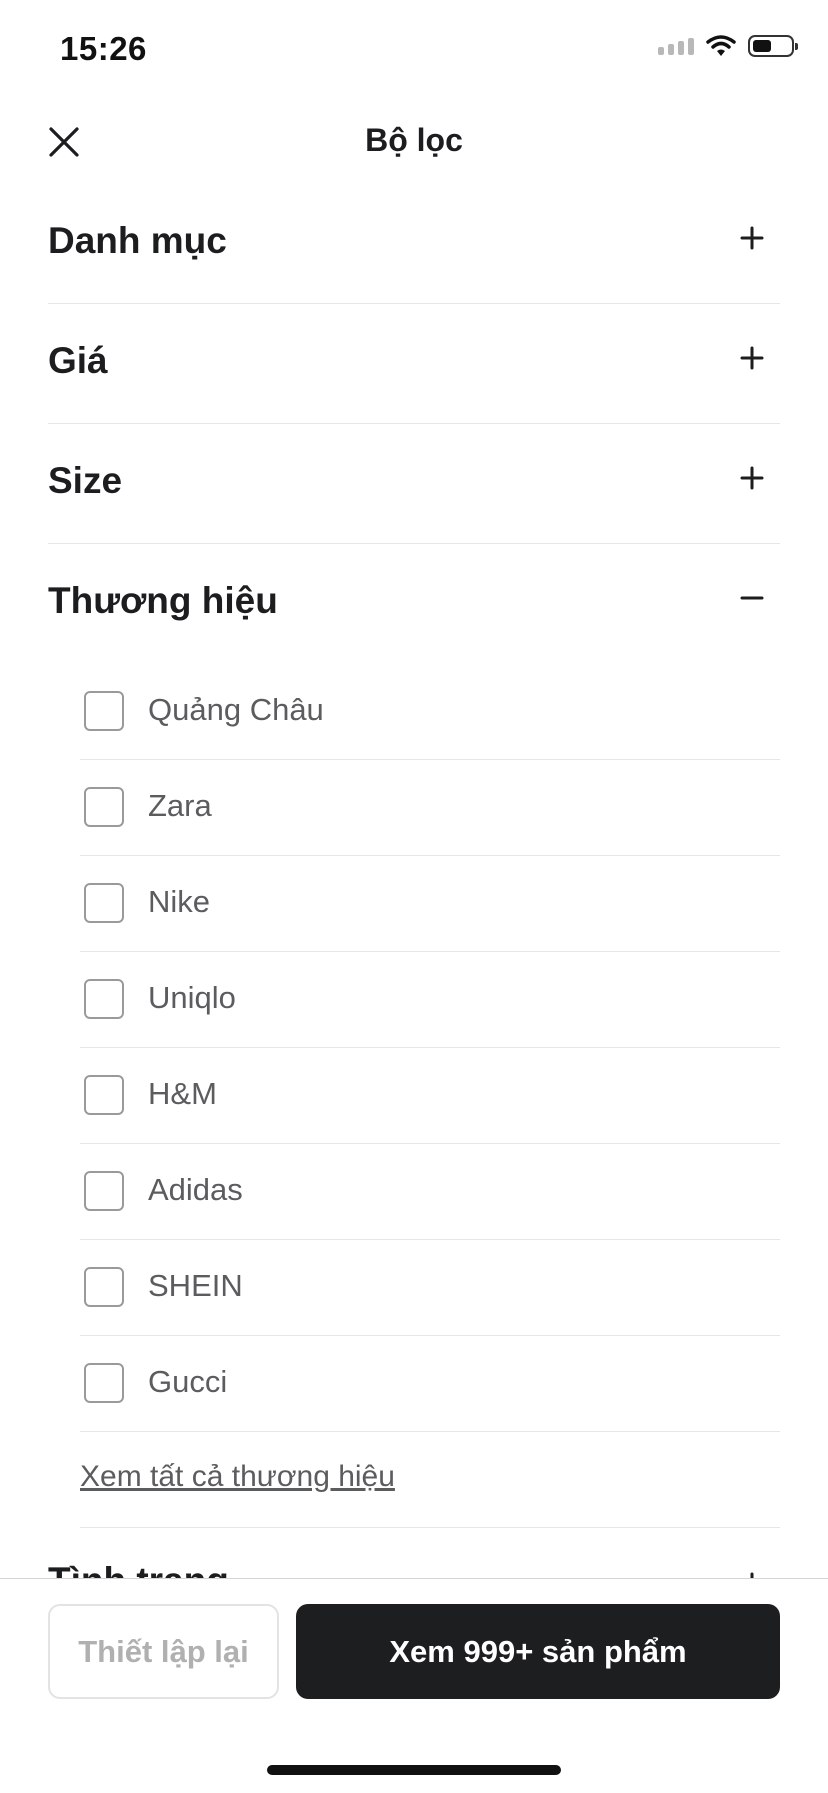 Image resolution: width=828 pixels, height=1793 pixels. Describe the element at coordinates (430, 1480) in the screenshot. I see `see-all-brands-row: Xem tất cả thương hiệu` at that location.